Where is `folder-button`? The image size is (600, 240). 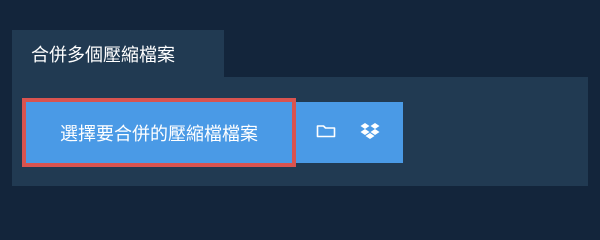 folder-button is located at coordinates (326, 132).